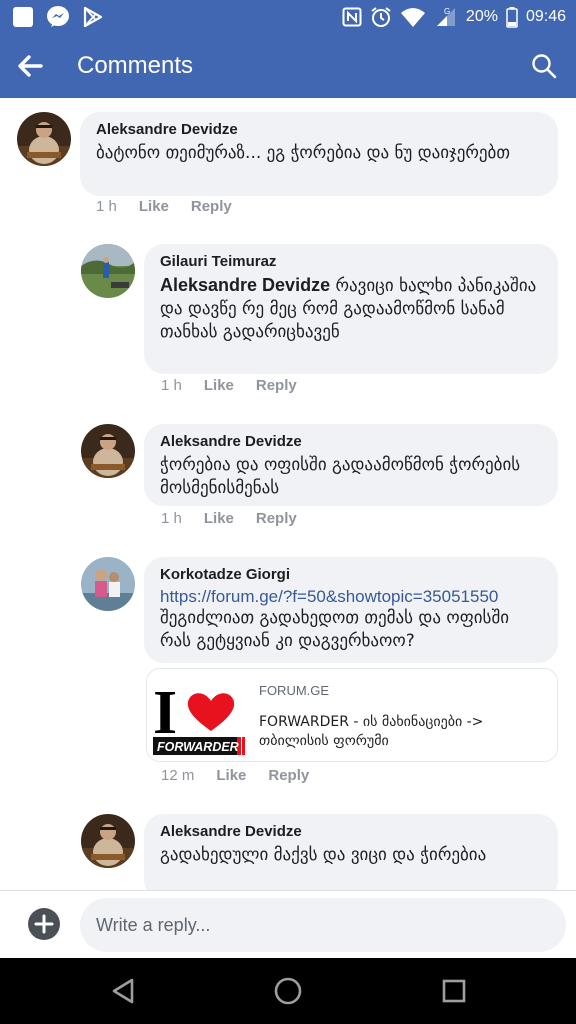  I want to click on page-title: Comments, so click(135, 65).